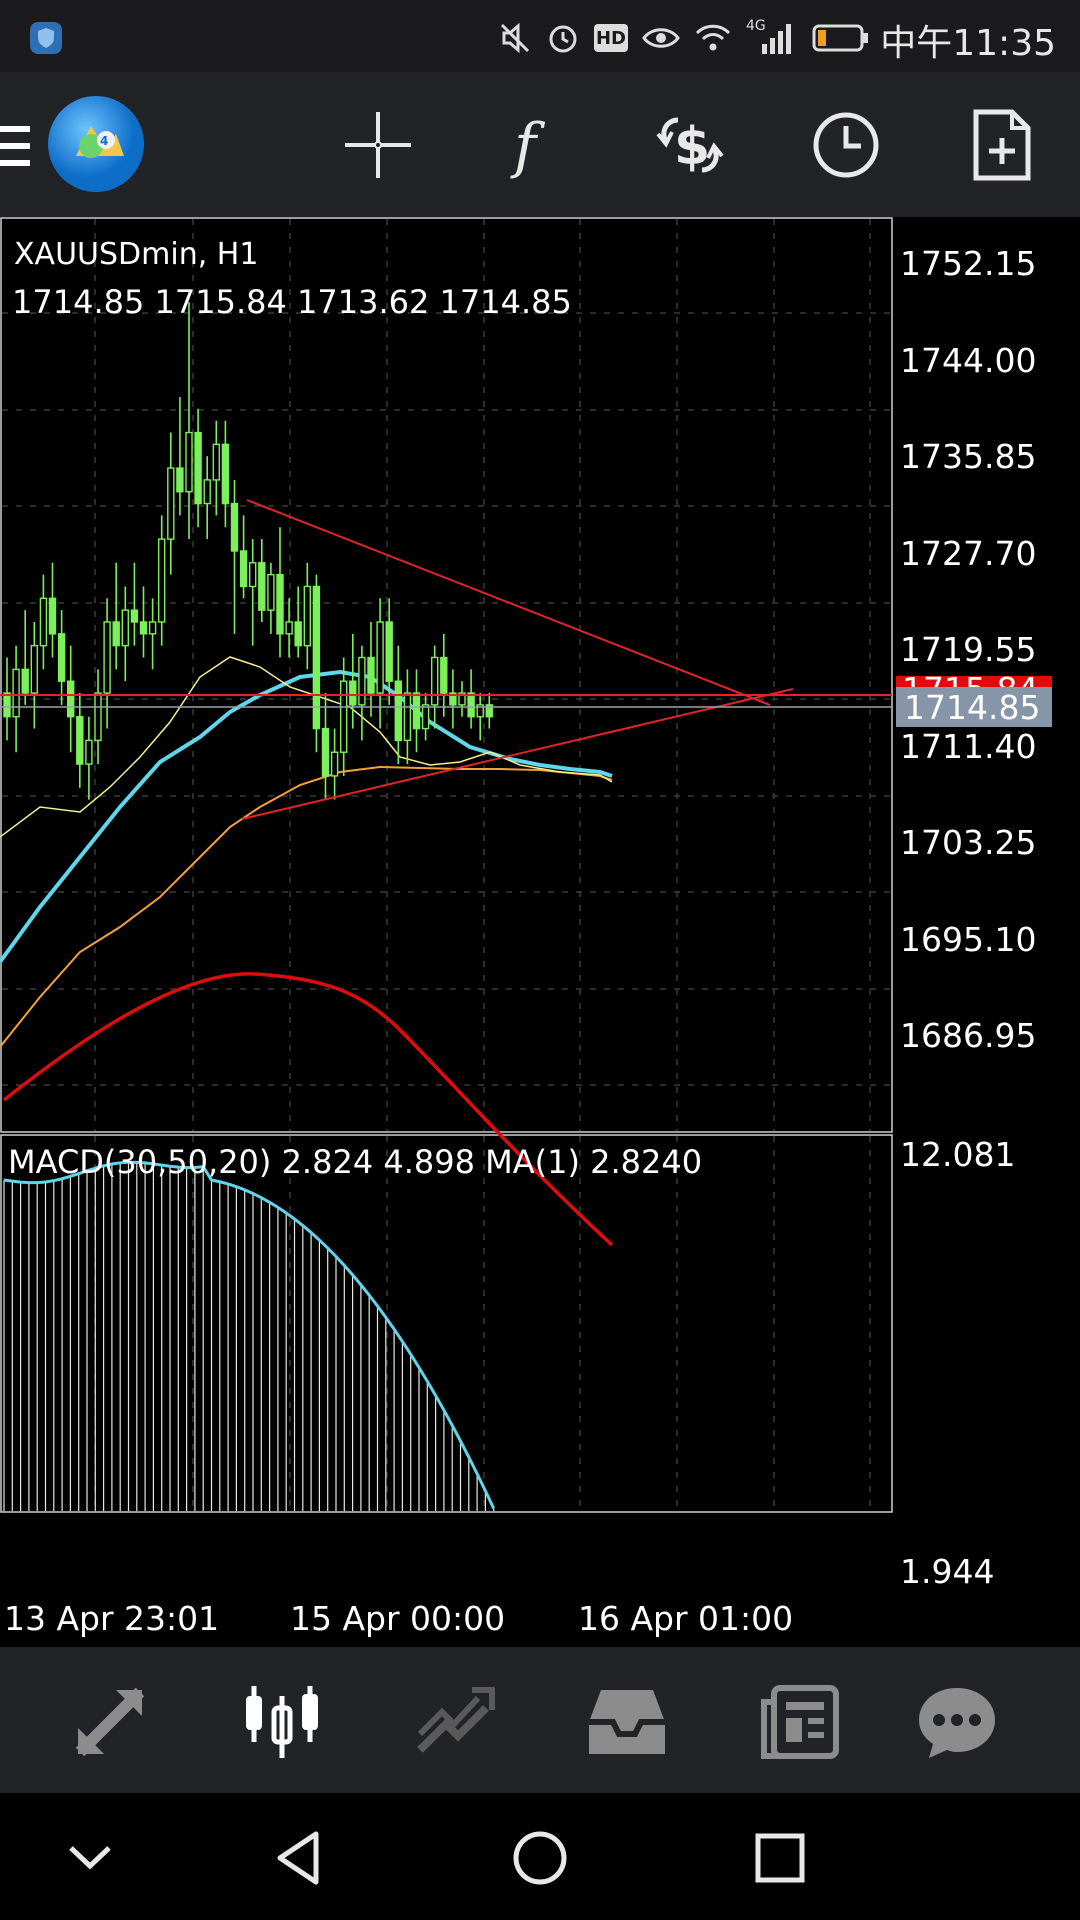  What do you see at coordinates (515, 38) in the screenshot?
I see `mute-icon` at bounding box center [515, 38].